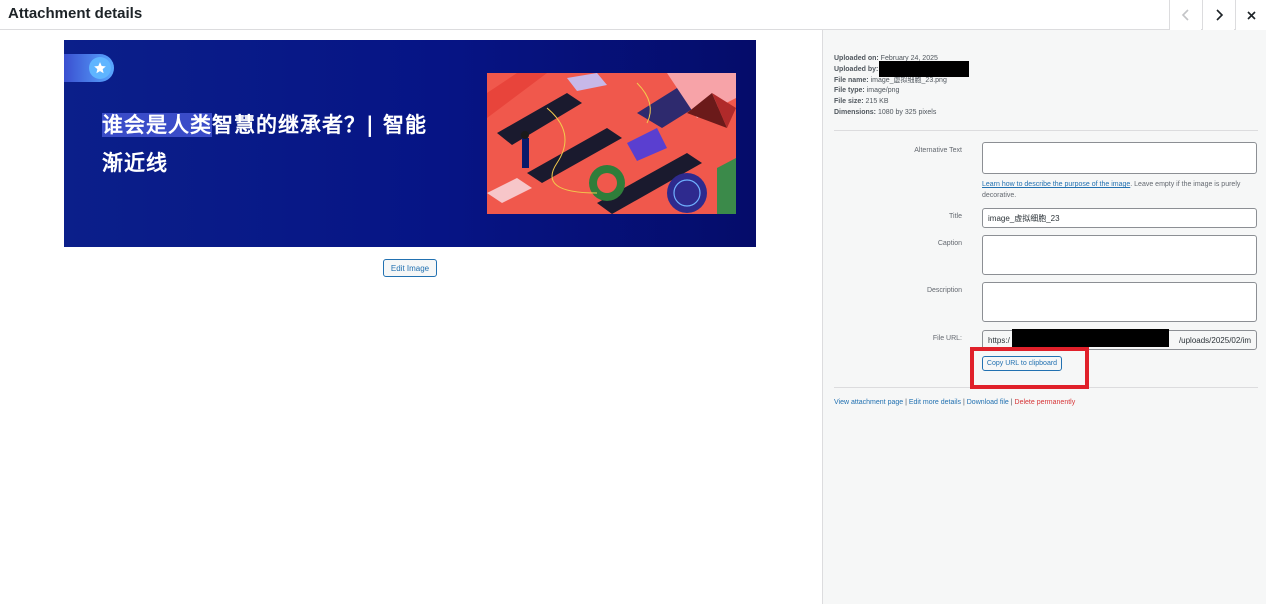  Describe the element at coordinates (1119, 255) in the screenshot. I see `caption-field` at that location.